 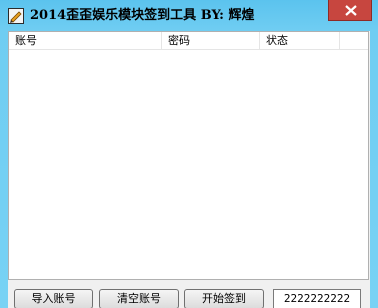 What do you see at coordinates (16, 16) in the screenshot?
I see `pencil-app-icon` at bounding box center [16, 16].